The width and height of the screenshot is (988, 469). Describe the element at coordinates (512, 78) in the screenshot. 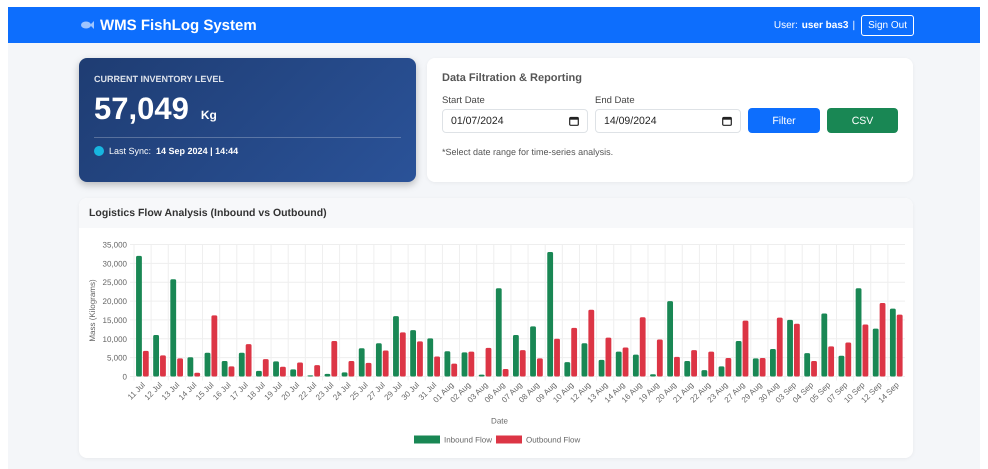

I see `filter-title: Data Filtration & Reporting` at that location.